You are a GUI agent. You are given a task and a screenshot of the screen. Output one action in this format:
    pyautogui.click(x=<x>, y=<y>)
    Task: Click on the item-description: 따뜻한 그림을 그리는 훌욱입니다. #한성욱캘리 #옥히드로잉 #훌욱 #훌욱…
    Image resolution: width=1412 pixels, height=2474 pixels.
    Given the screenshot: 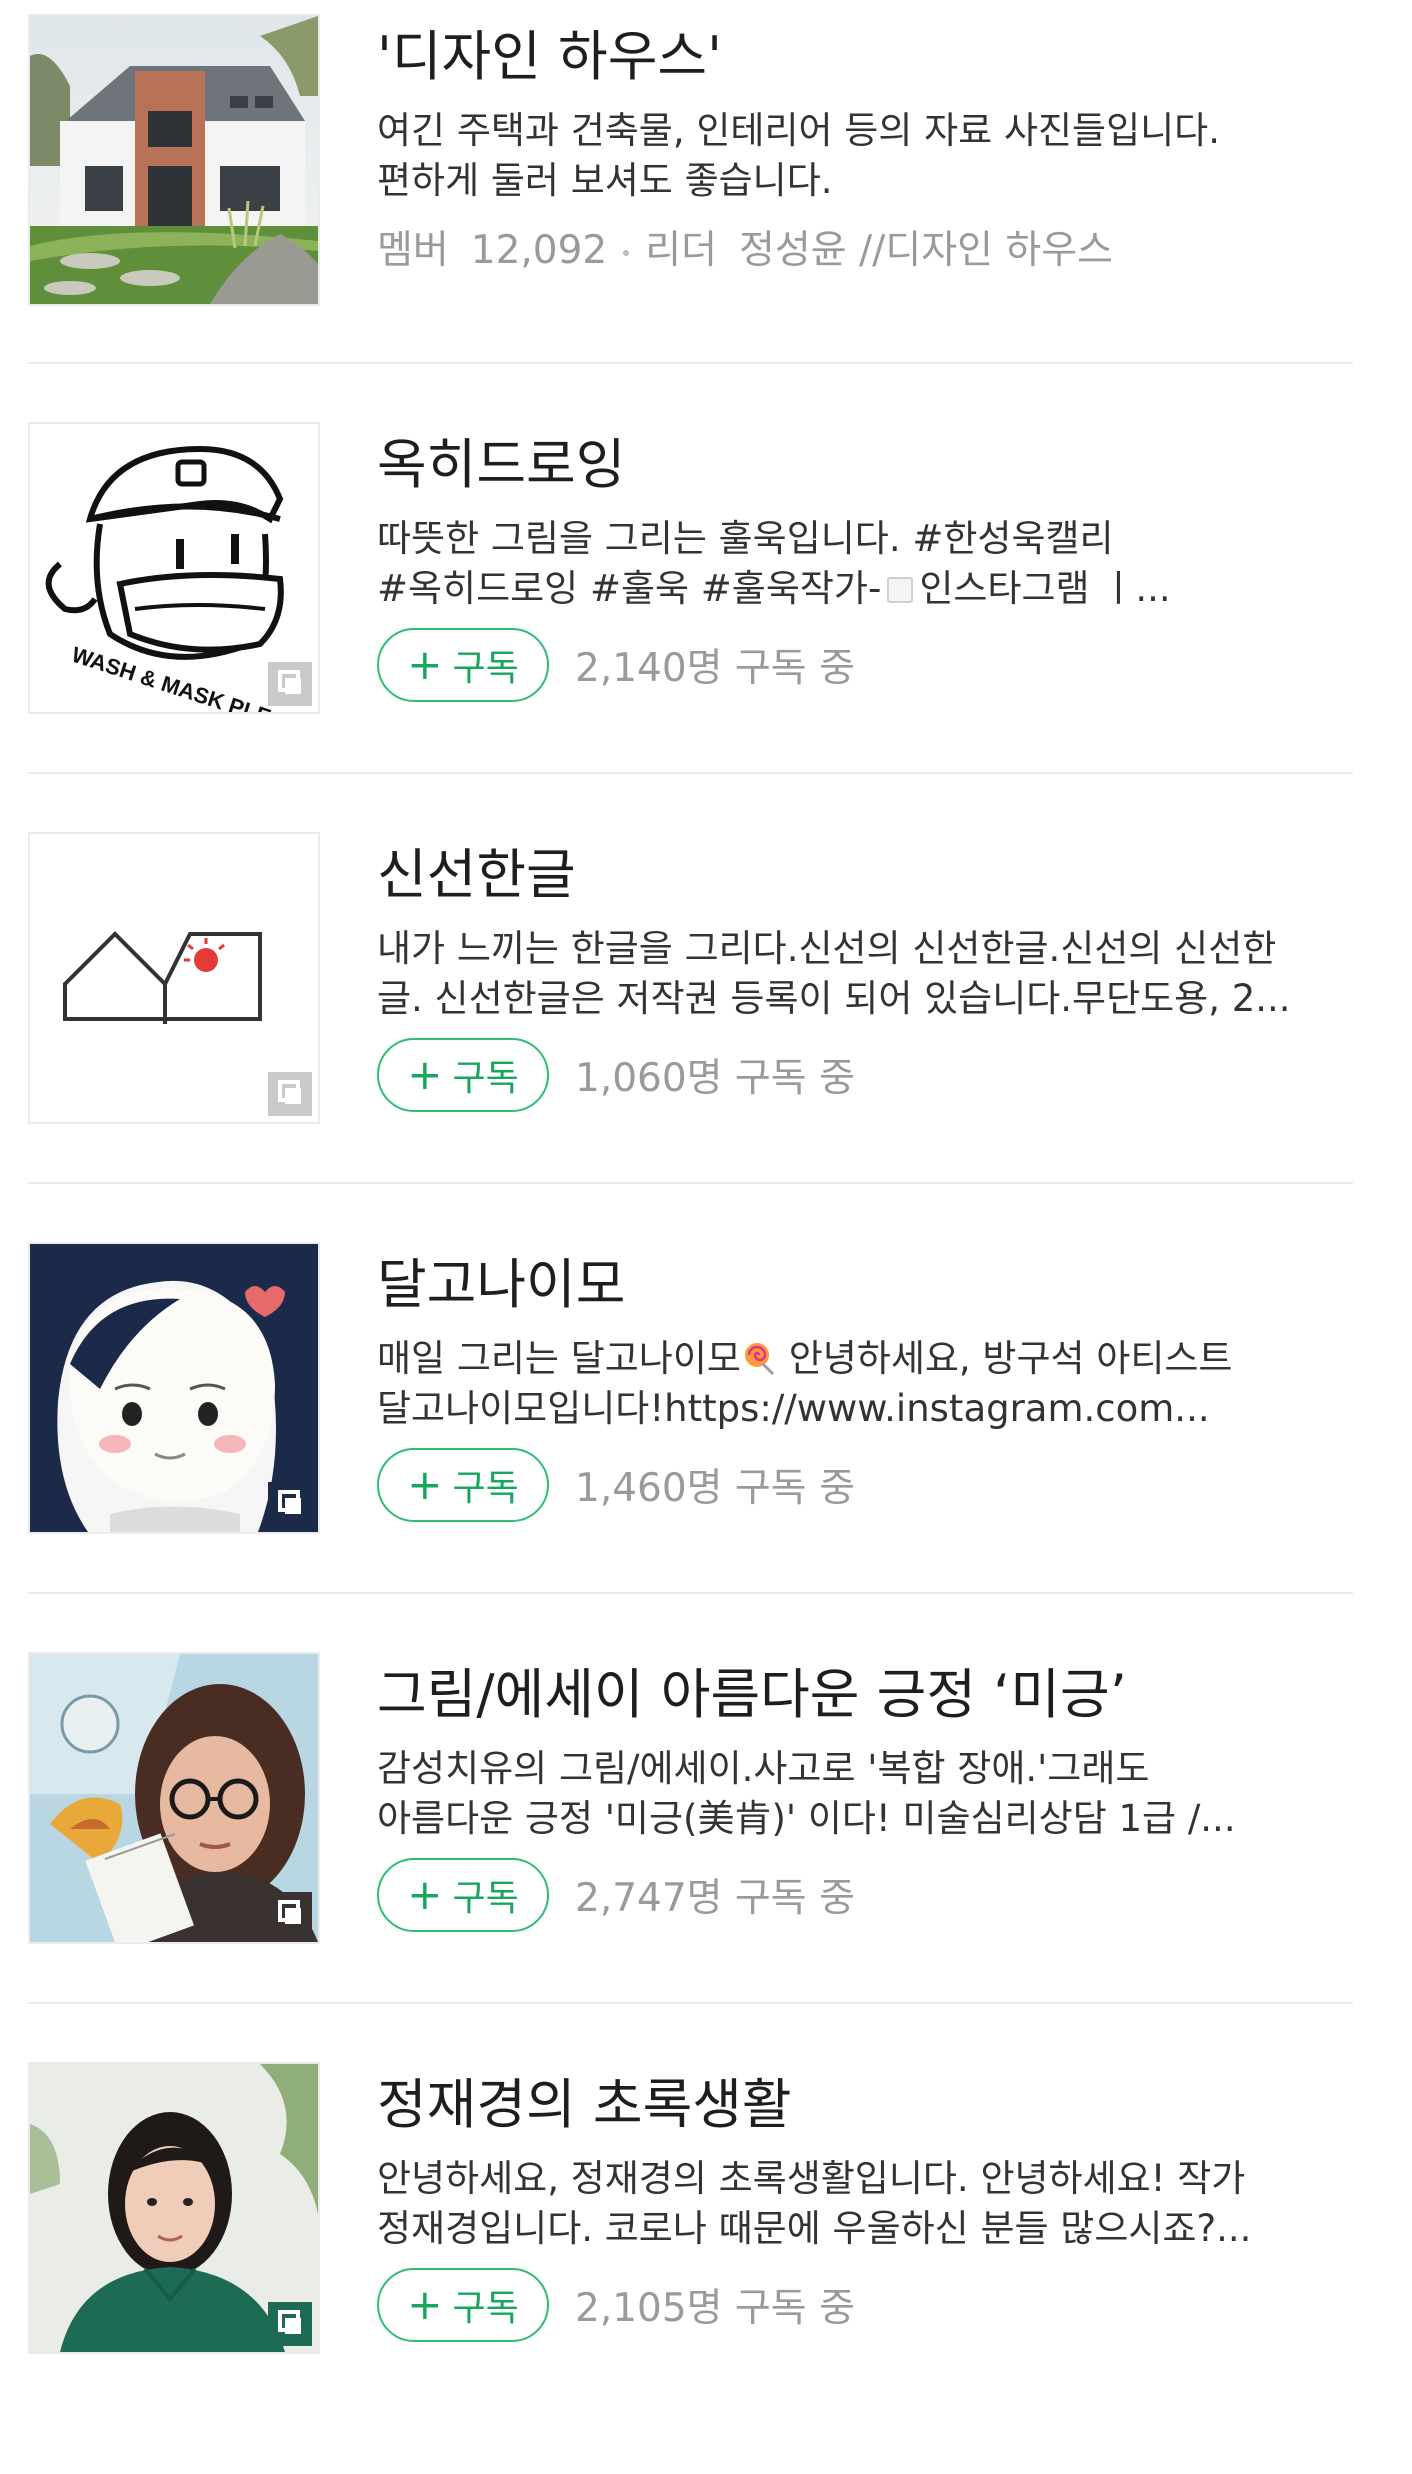 What is the action you would take?
    pyautogui.click(x=864, y=564)
    